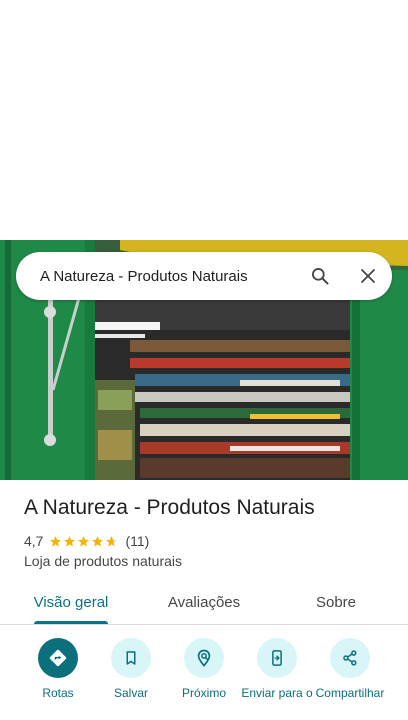 This screenshot has width=408, height=720. I want to click on nearby-circle, so click(204, 658).